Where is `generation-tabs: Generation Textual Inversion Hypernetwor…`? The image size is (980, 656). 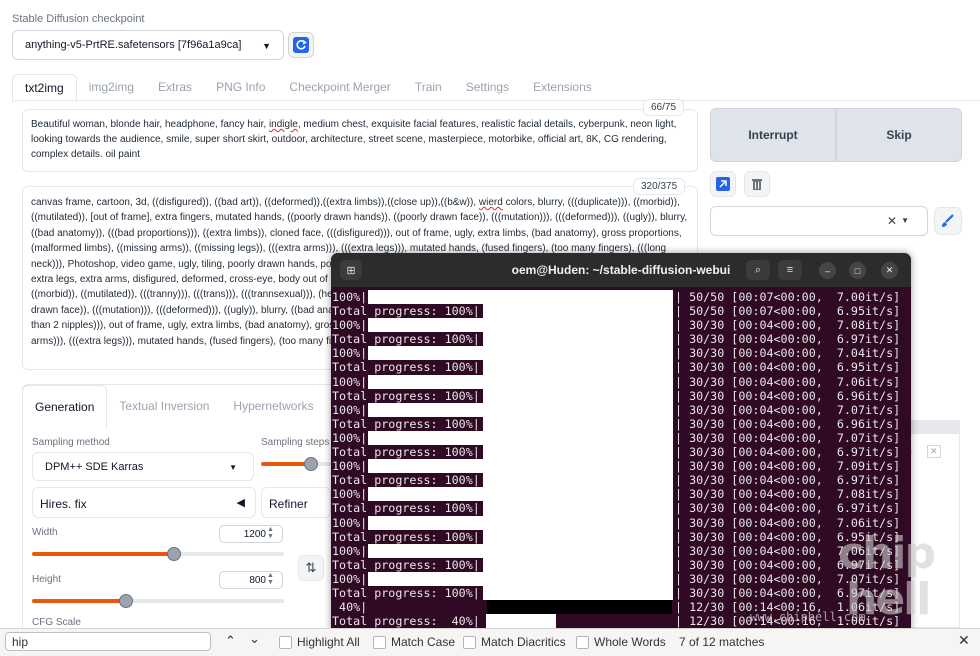 generation-tabs: Generation Textual Inversion Hypernetwor… is located at coordinates (173, 406).